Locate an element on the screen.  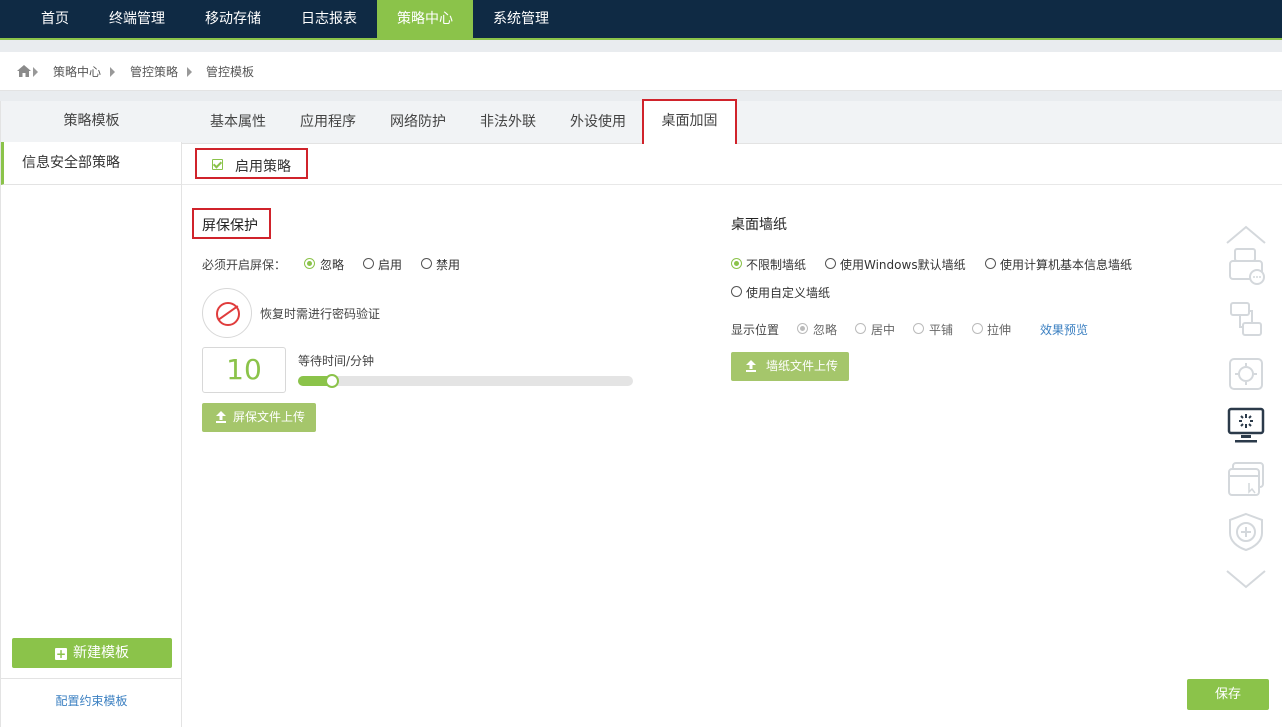
radio-label: 使用计算机基本信息墙纸 is located at coordinates (1066, 265).